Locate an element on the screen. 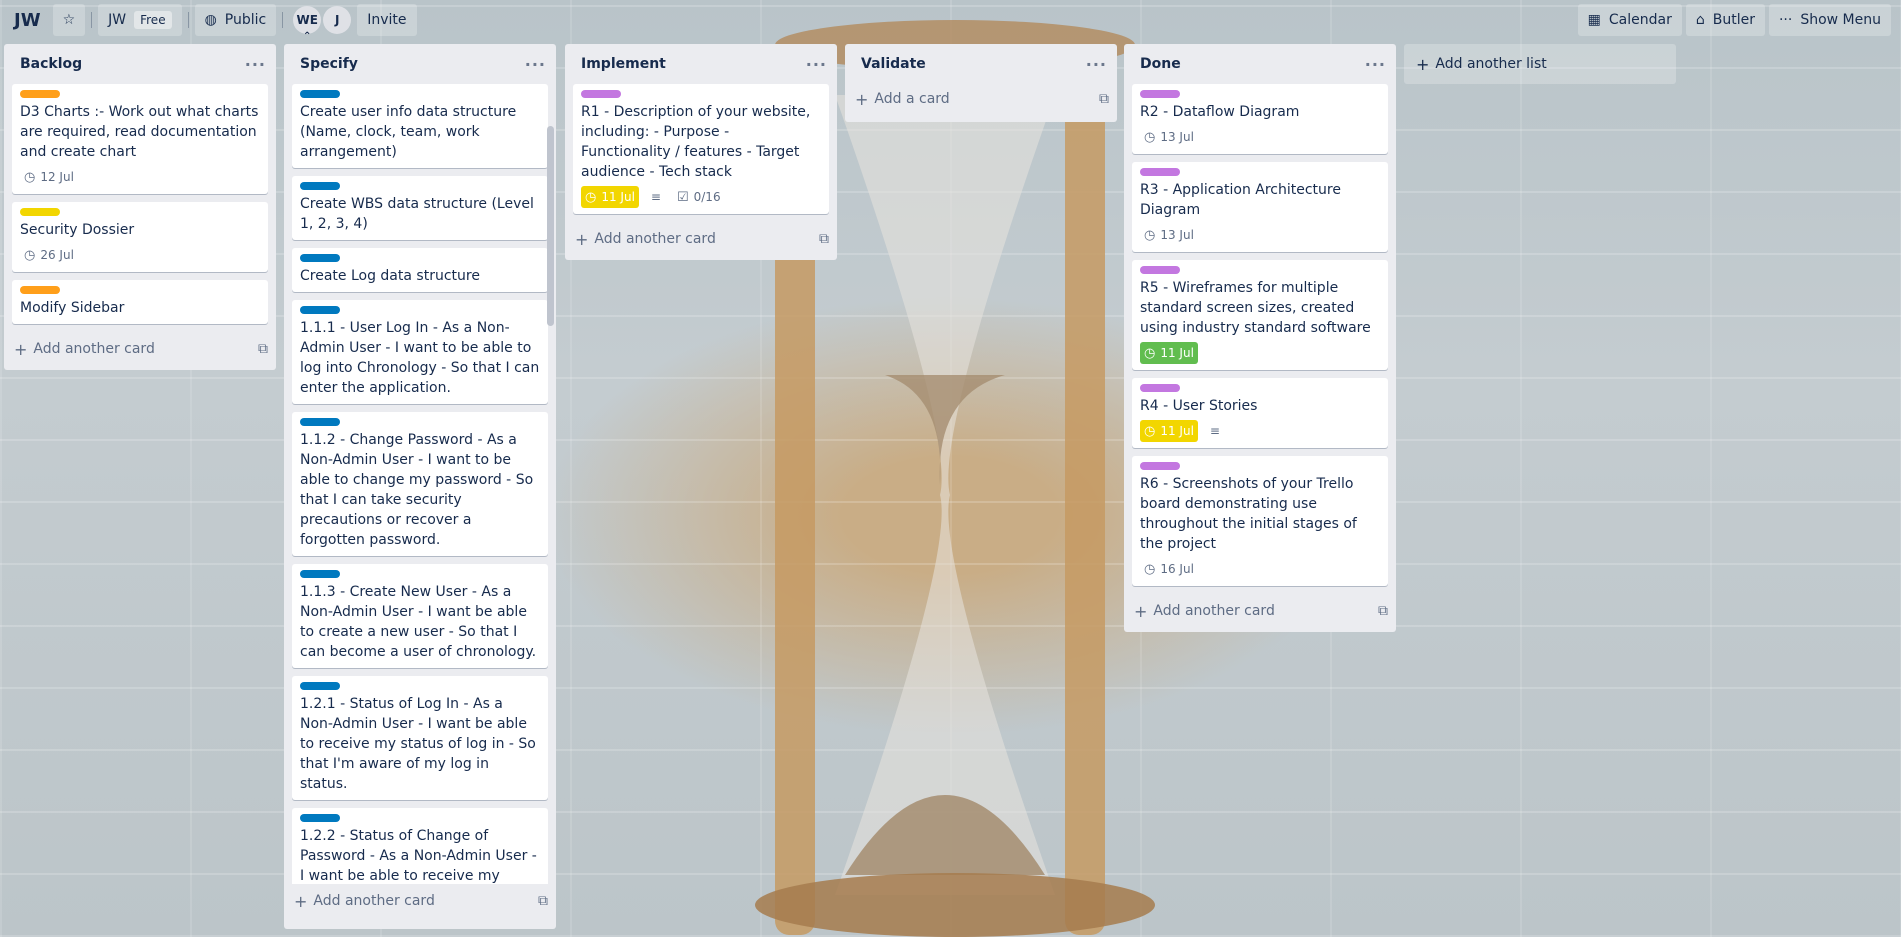  add-card-button: + Add a card is located at coordinates (902, 99).